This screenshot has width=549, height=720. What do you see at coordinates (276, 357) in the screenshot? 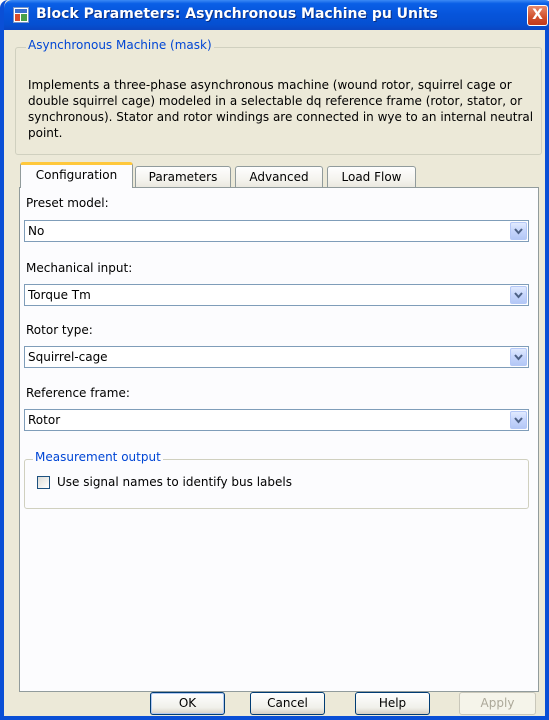
I see `rotor-type-dropdown: Squirrel-cage` at bounding box center [276, 357].